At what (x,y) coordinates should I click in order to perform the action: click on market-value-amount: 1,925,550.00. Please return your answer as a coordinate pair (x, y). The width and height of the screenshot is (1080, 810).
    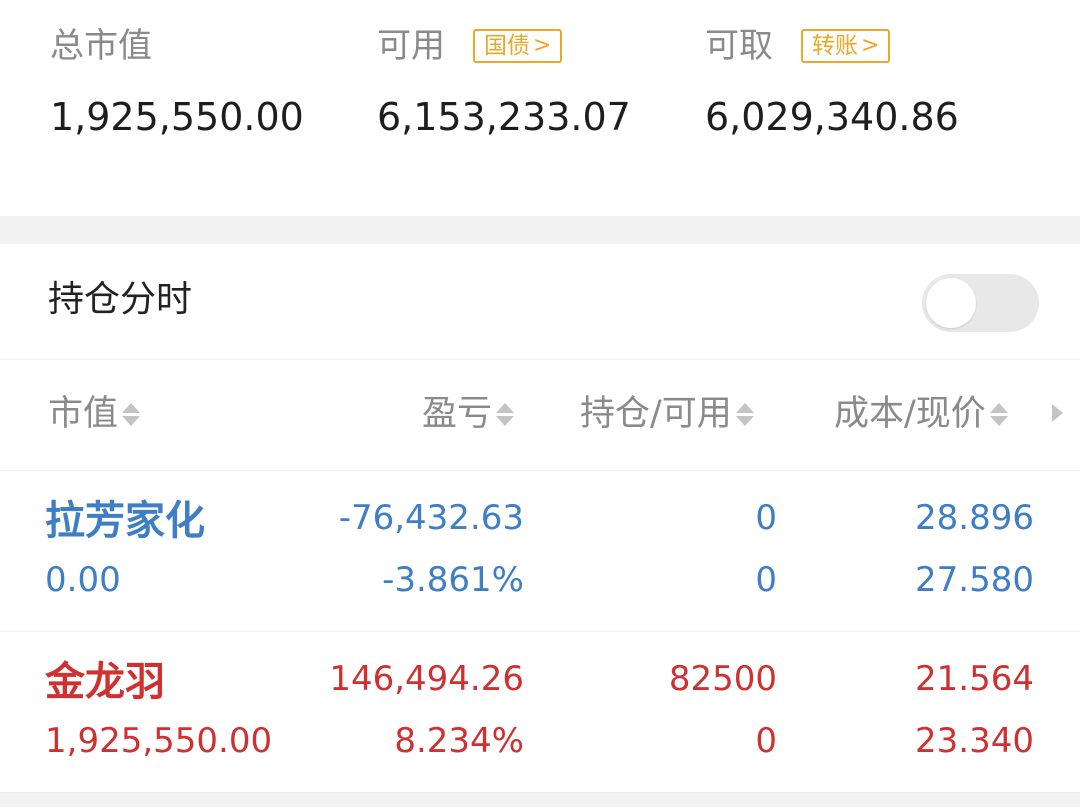
    Looking at the image, I should click on (177, 117).